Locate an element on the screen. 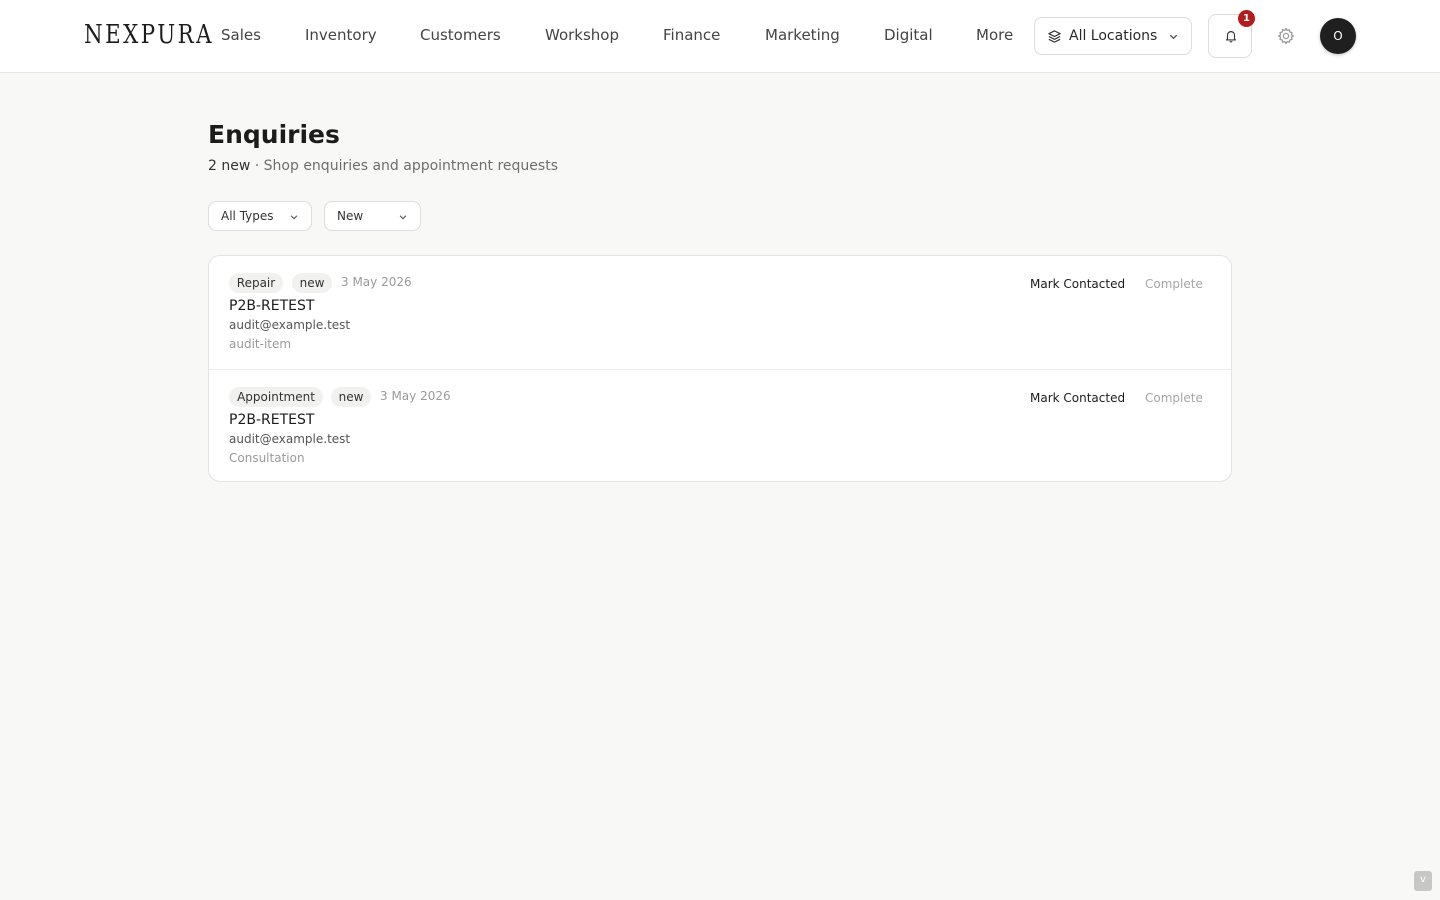 The height and width of the screenshot is (900, 1440). status-filter-select: New is located at coordinates (372, 216).